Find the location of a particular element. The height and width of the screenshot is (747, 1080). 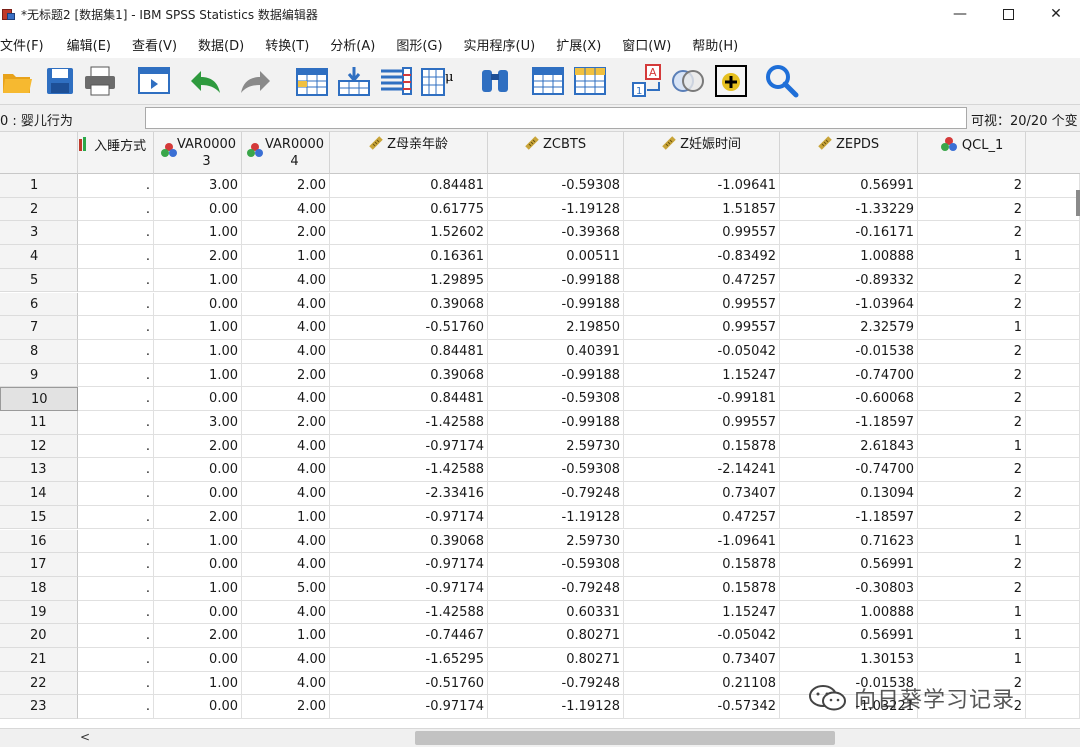

save-icon is located at coordinates (60, 81).